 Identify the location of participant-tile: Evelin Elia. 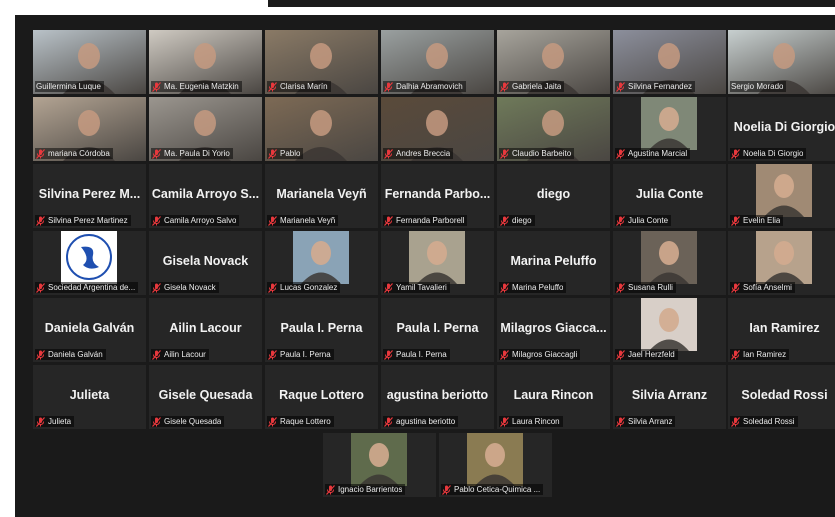
(781, 196).